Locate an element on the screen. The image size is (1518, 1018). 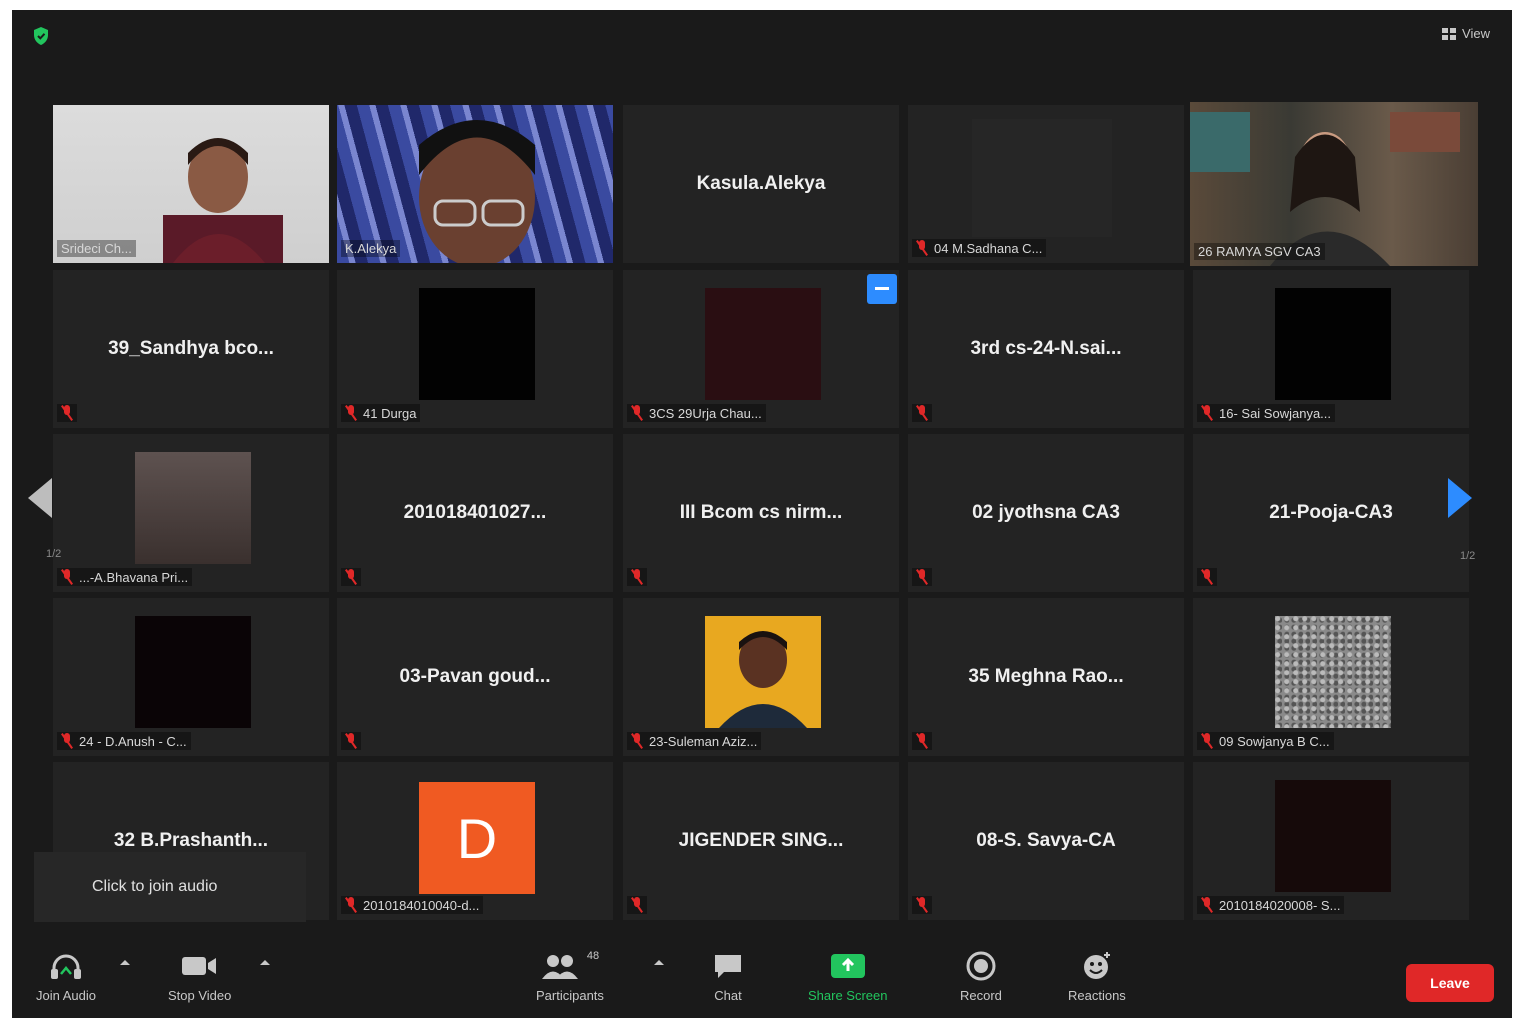
participants-options-caret-icon is located at coordinates (659, 962).